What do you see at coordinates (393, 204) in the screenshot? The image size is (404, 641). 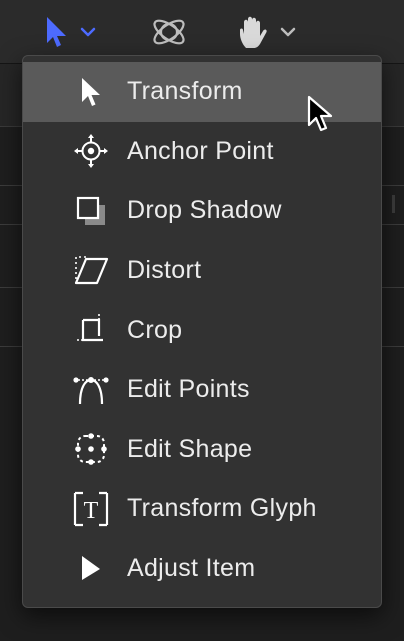 I see `scroll-handle` at bounding box center [393, 204].